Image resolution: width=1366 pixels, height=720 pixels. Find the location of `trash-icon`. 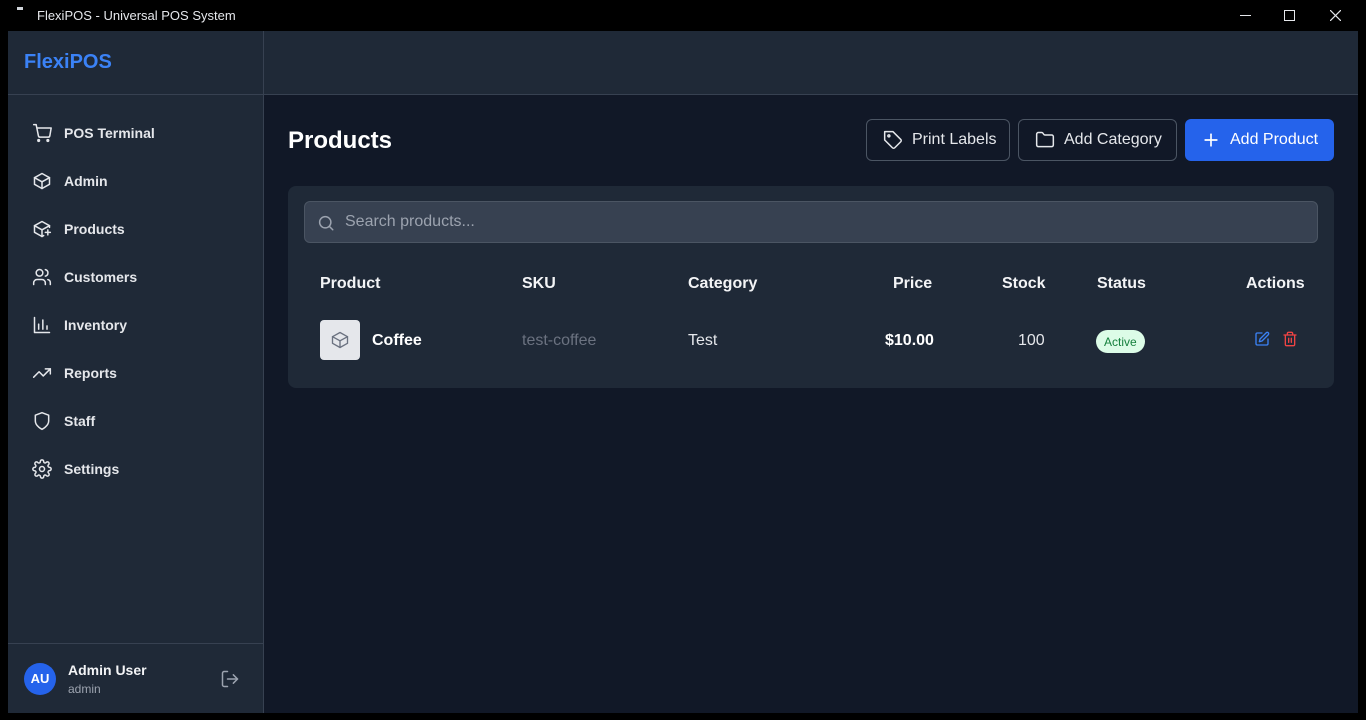

trash-icon is located at coordinates (1290, 339).